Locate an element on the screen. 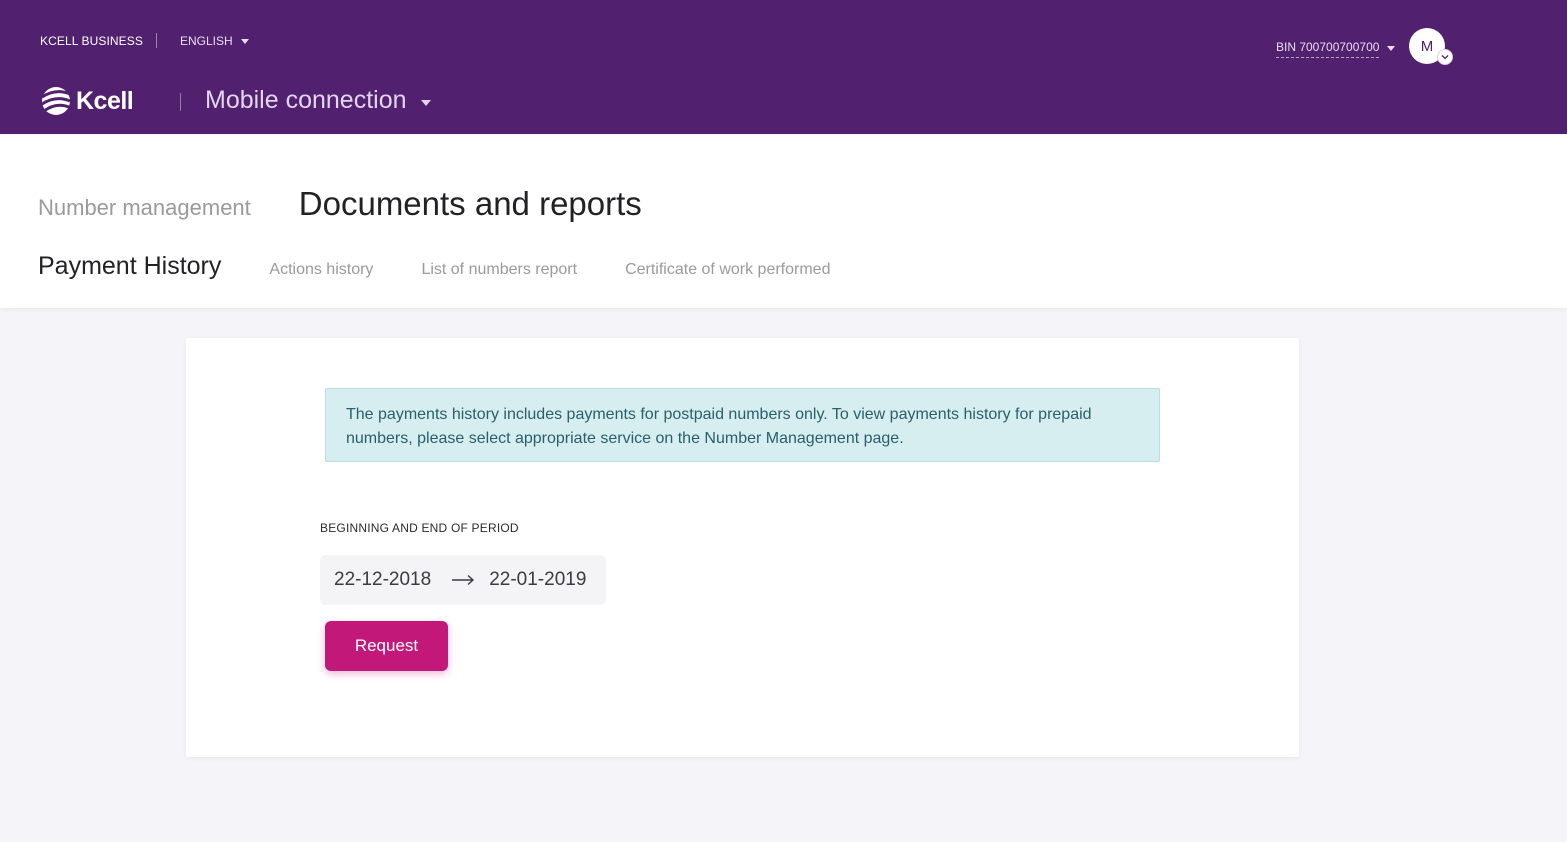  business-brand-link: KCELL BUSINESS is located at coordinates (91, 41).